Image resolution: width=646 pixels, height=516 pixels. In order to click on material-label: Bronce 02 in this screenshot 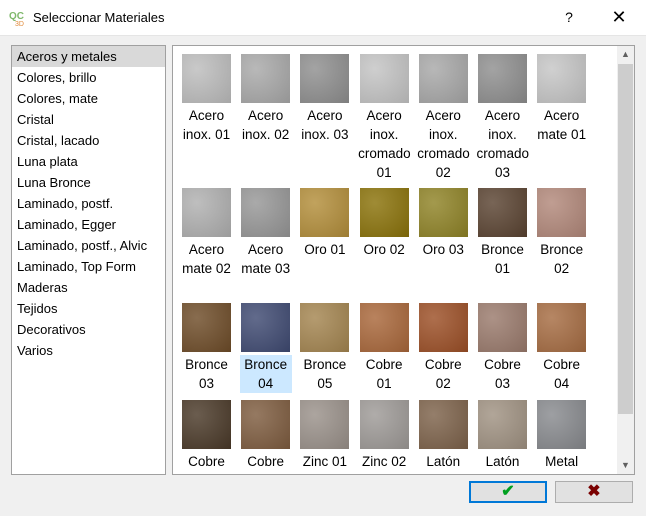, I will do `click(562, 259)`.